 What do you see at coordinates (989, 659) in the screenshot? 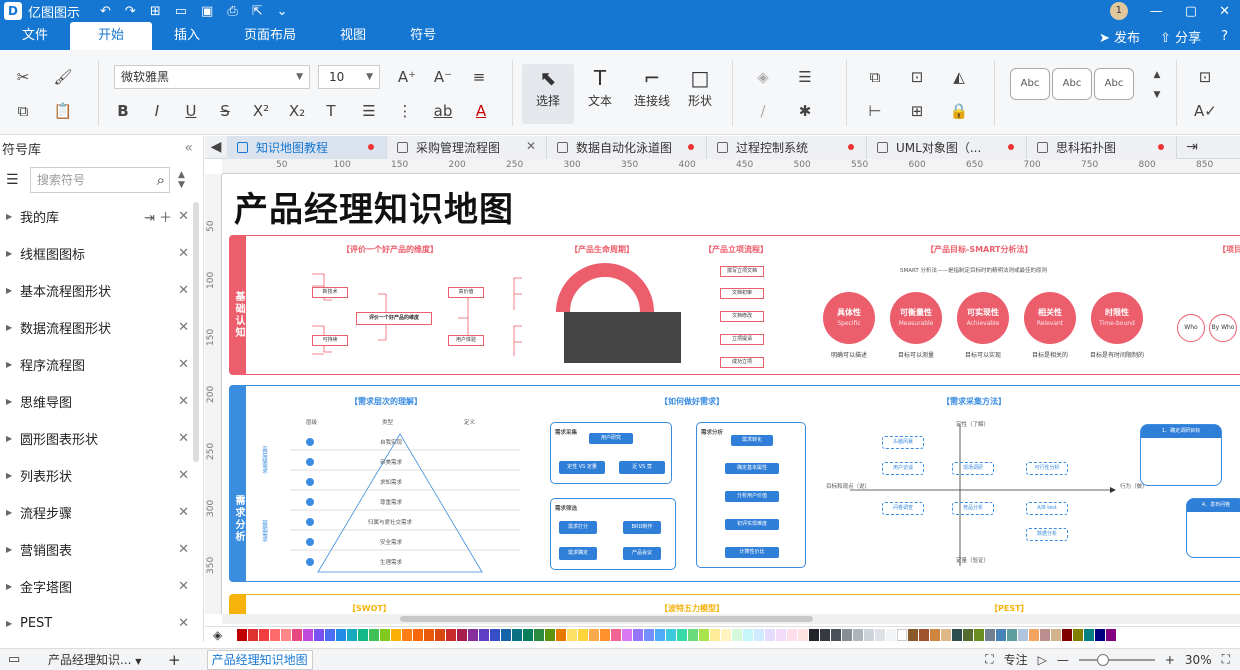
I see `fit-page-icon: ⛶` at bounding box center [989, 659].